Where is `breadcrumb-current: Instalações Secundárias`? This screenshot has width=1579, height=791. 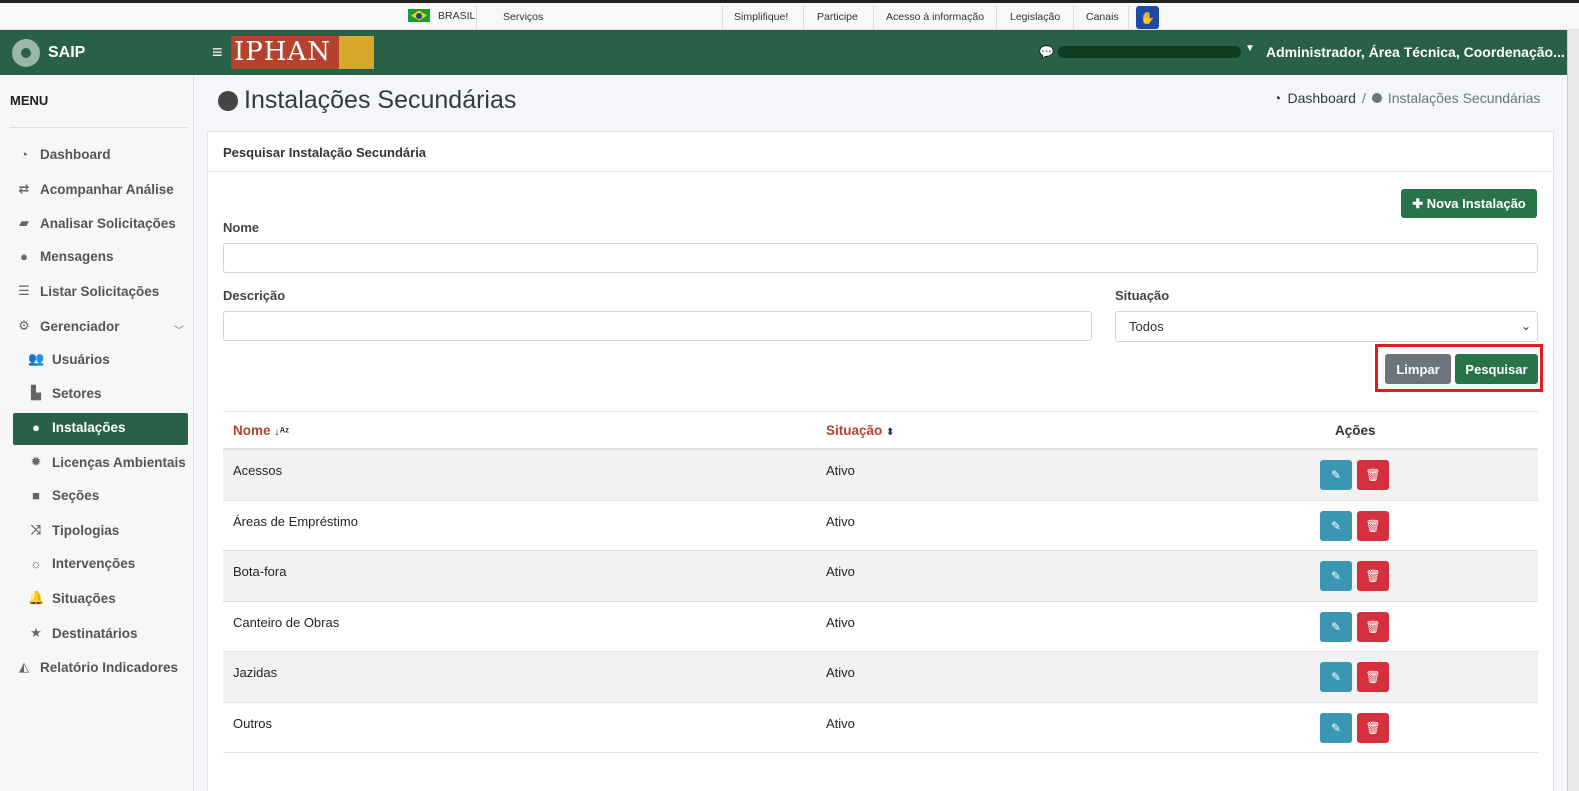 breadcrumb-current: Instalações Secundárias is located at coordinates (1464, 98).